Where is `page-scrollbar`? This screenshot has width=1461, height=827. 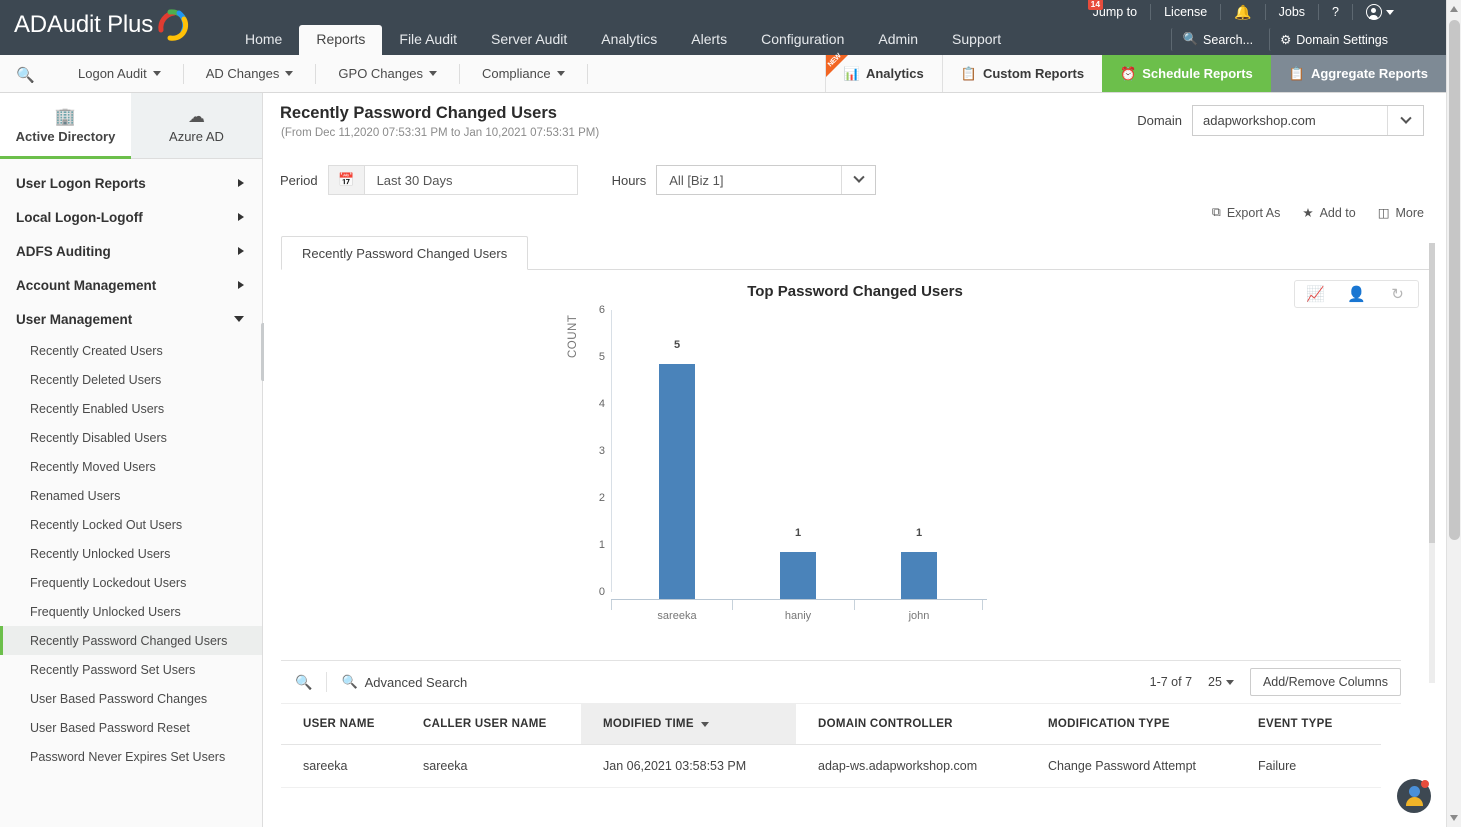 page-scrollbar is located at coordinates (1453, 413).